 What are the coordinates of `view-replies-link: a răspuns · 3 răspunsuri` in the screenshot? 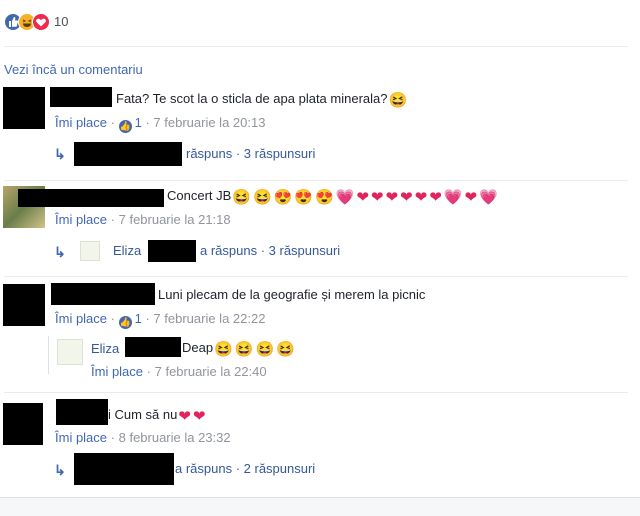 It's located at (270, 250).